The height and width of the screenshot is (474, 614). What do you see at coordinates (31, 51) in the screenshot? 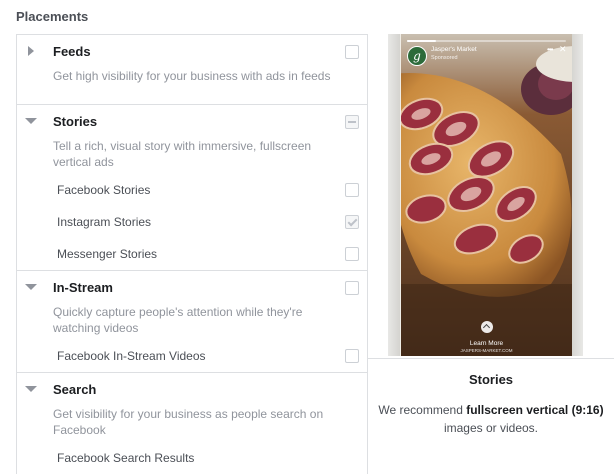
I see `expand-arrow-icon` at bounding box center [31, 51].